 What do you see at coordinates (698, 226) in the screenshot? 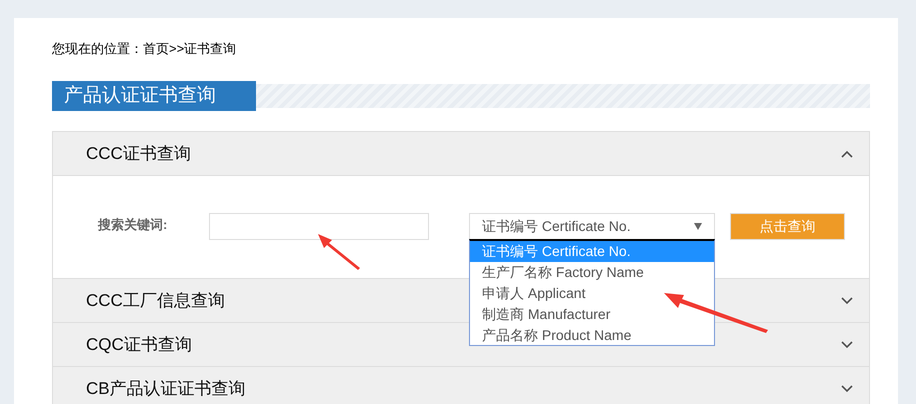
I see `dropdown-caret-icon` at bounding box center [698, 226].